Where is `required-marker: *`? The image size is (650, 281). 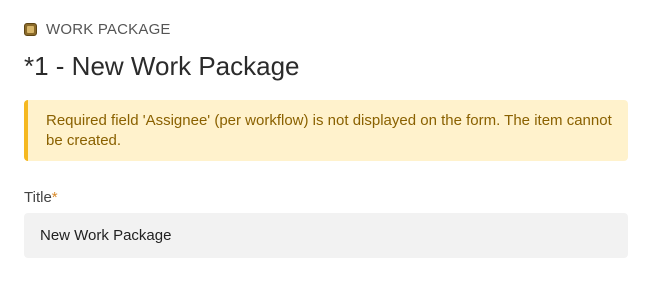 required-marker: * is located at coordinates (54, 197).